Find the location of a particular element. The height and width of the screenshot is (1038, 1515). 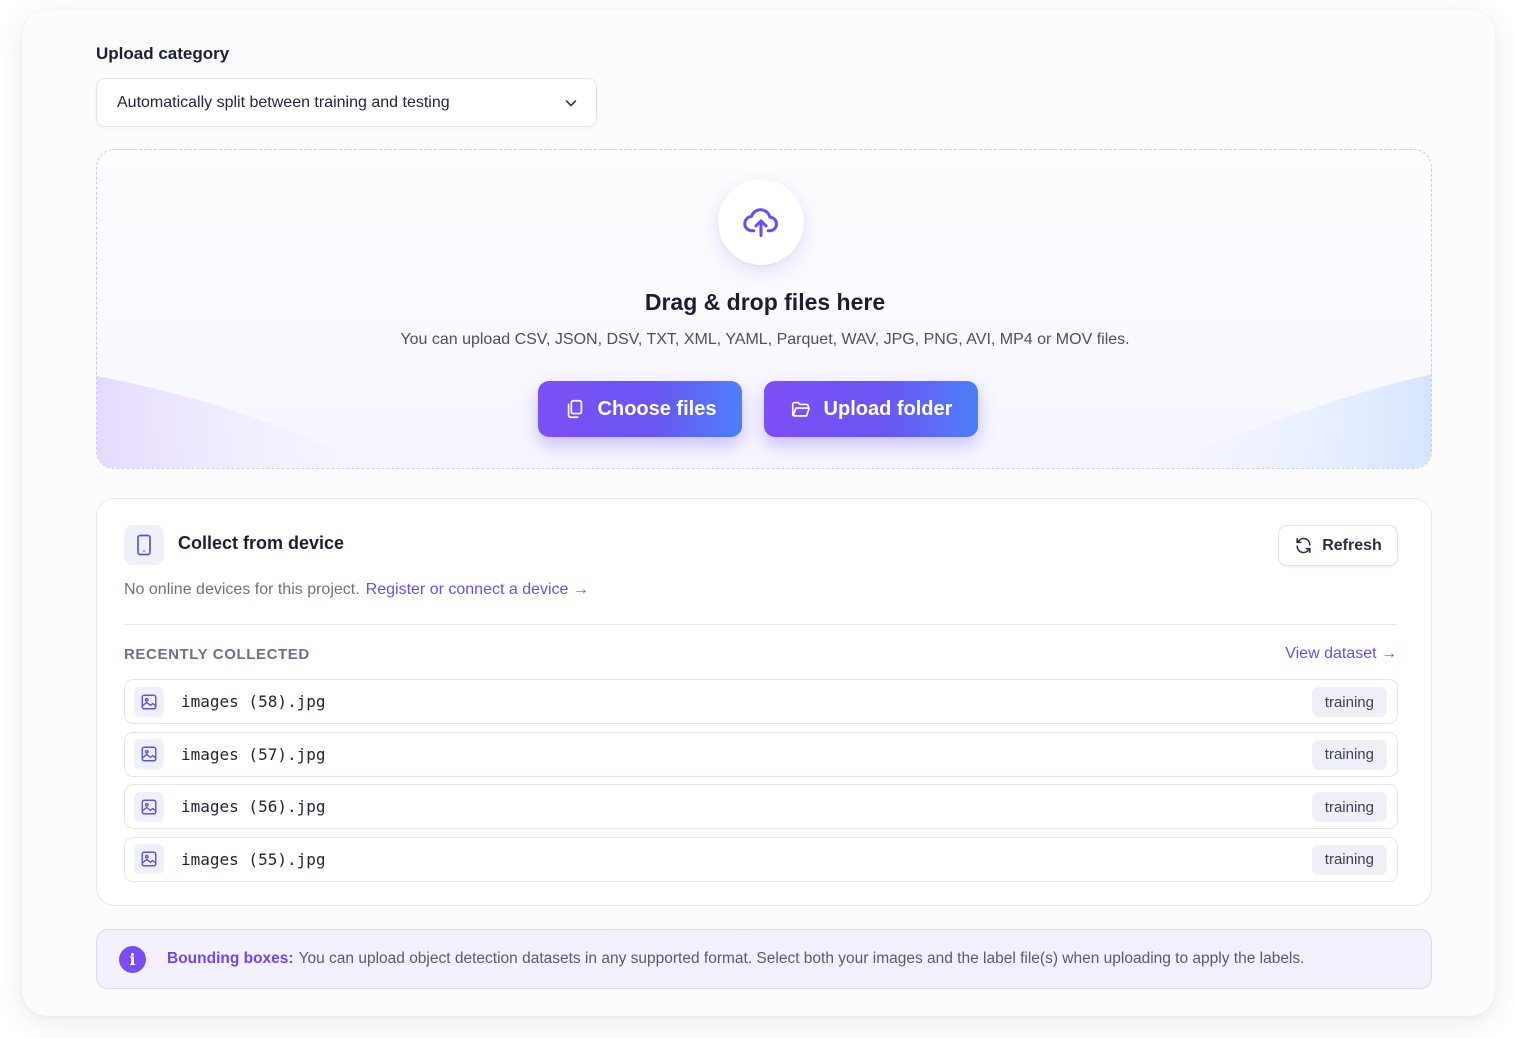

info-banner-title: Bounding boxes: is located at coordinates (230, 958).